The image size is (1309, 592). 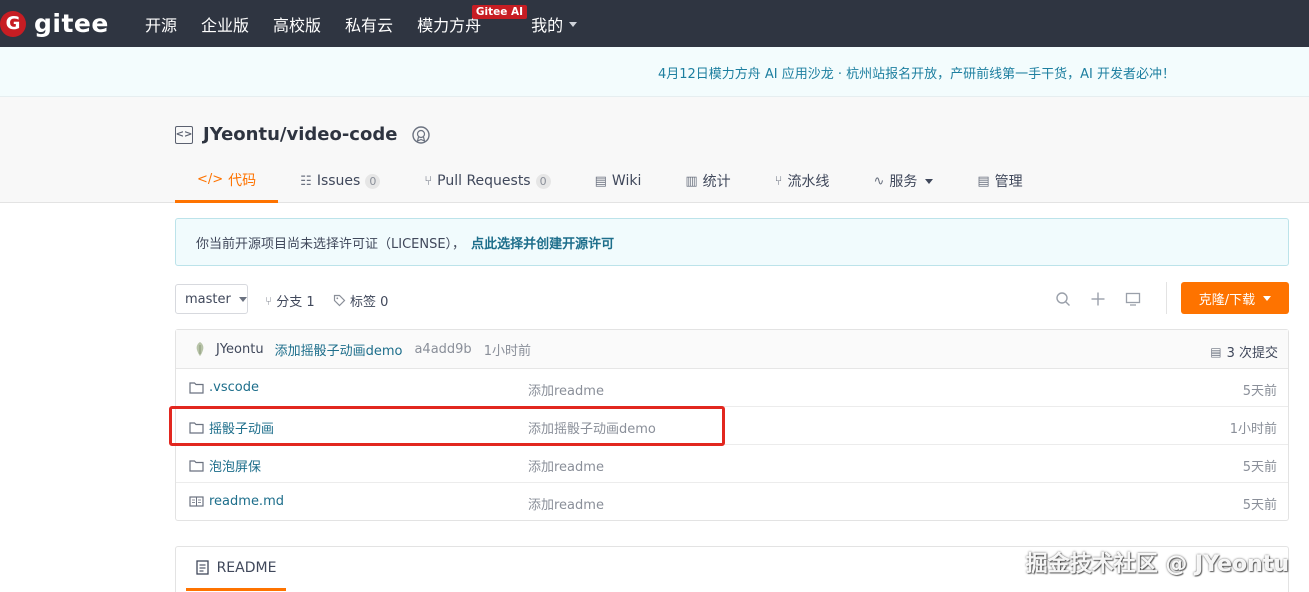 What do you see at coordinates (1252, 353) in the screenshot?
I see `commit-count-label: 3 次提交` at bounding box center [1252, 353].